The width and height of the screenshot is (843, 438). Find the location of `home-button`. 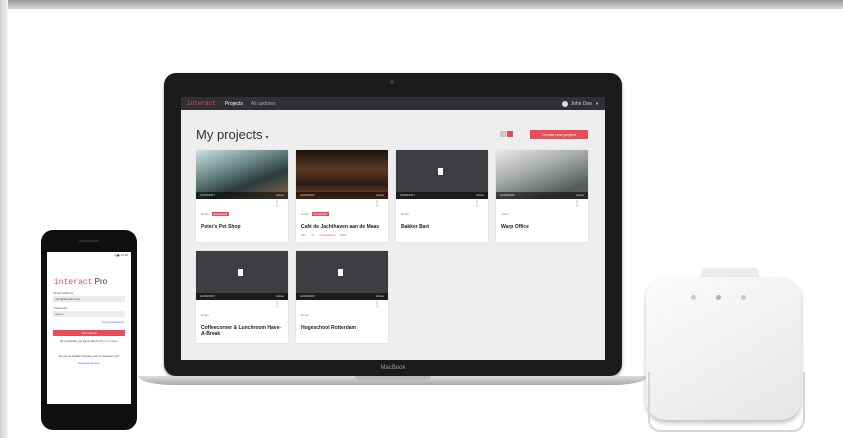

home-button is located at coordinates (89, 412).